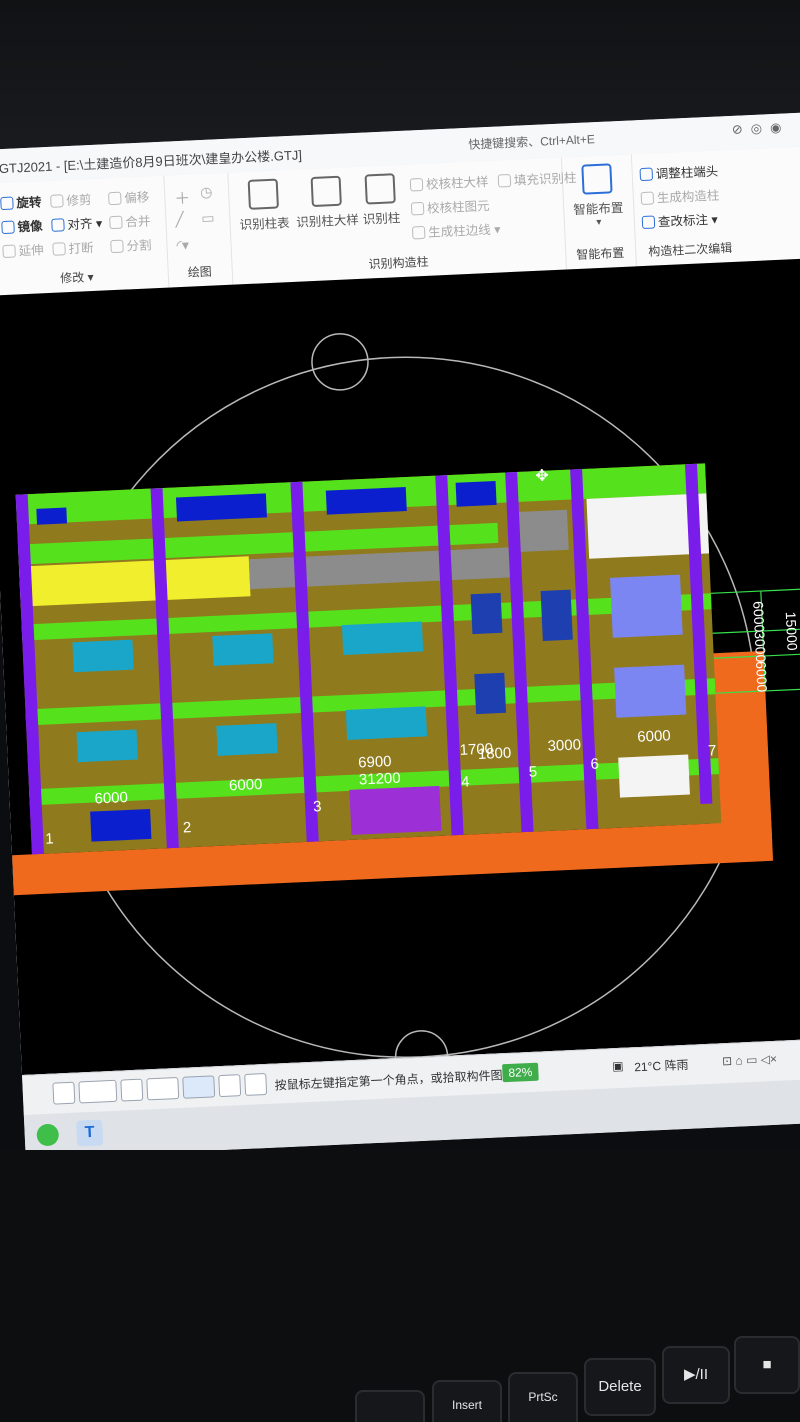 This screenshot has width=800, height=1422. I want to click on merge-button: 合并, so click(130, 220).